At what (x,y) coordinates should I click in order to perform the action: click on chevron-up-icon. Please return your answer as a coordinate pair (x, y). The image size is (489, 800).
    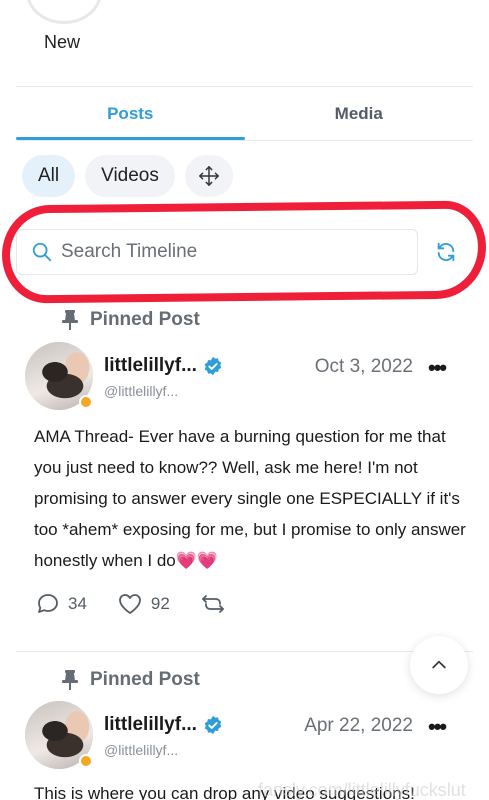
    Looking at the image, I should click on (439, 664).